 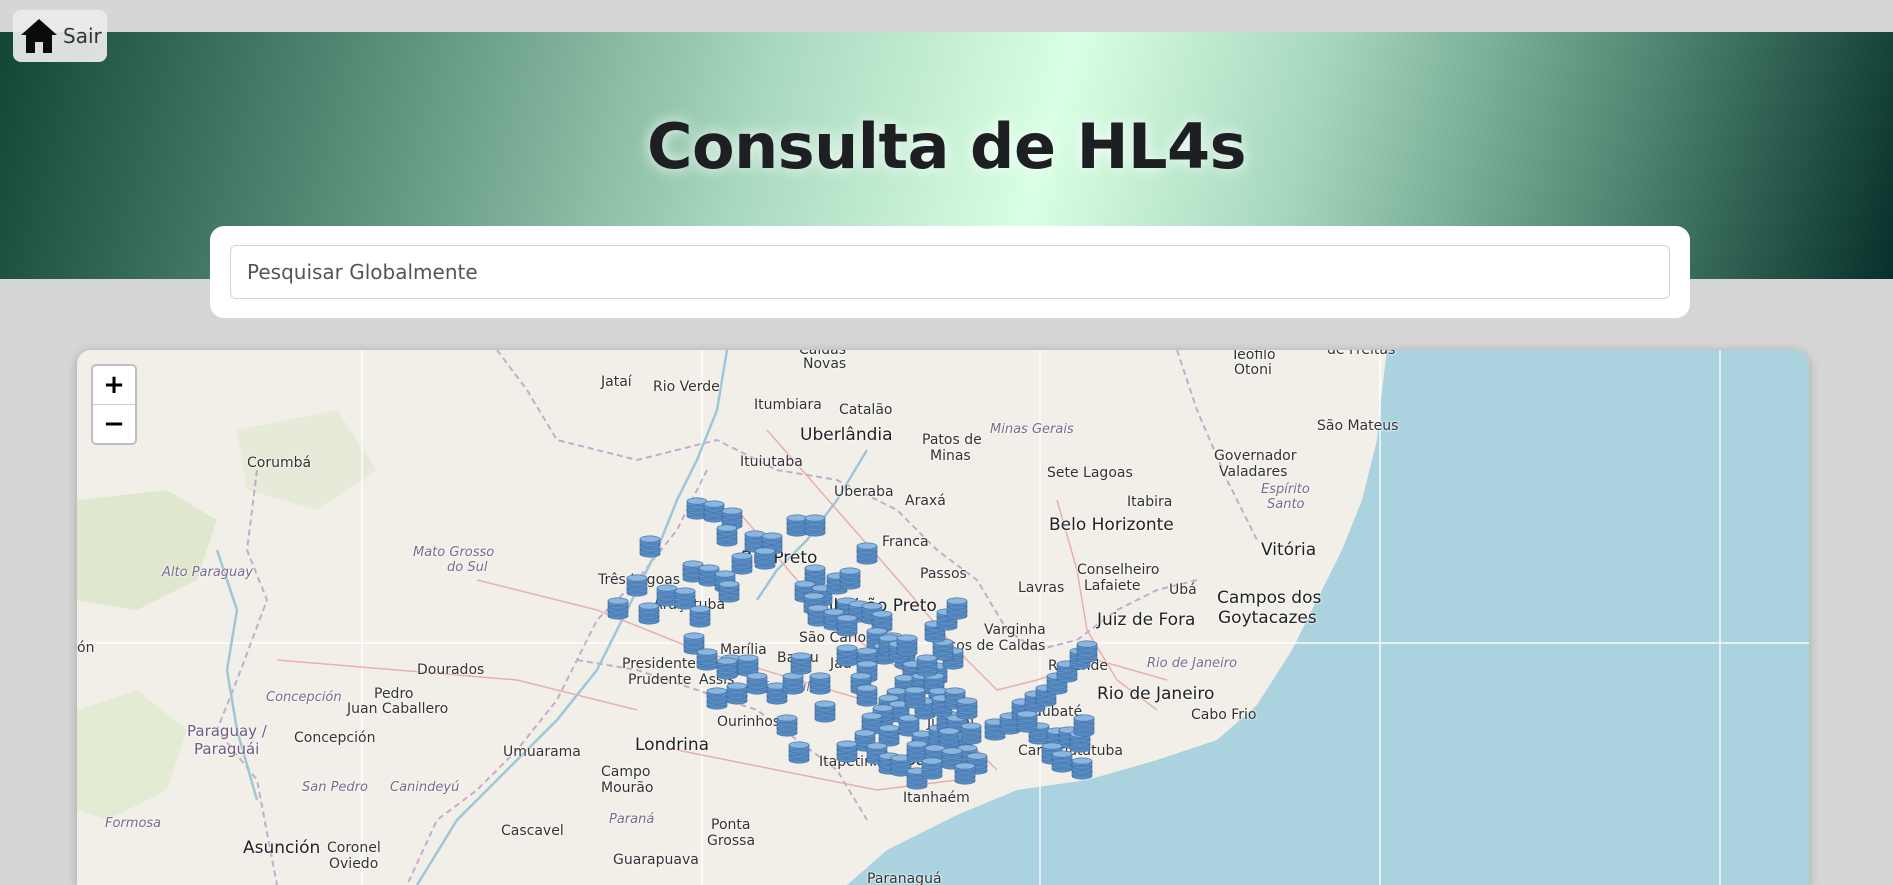 I want to click on home-icon, so click(x=39, y=36).